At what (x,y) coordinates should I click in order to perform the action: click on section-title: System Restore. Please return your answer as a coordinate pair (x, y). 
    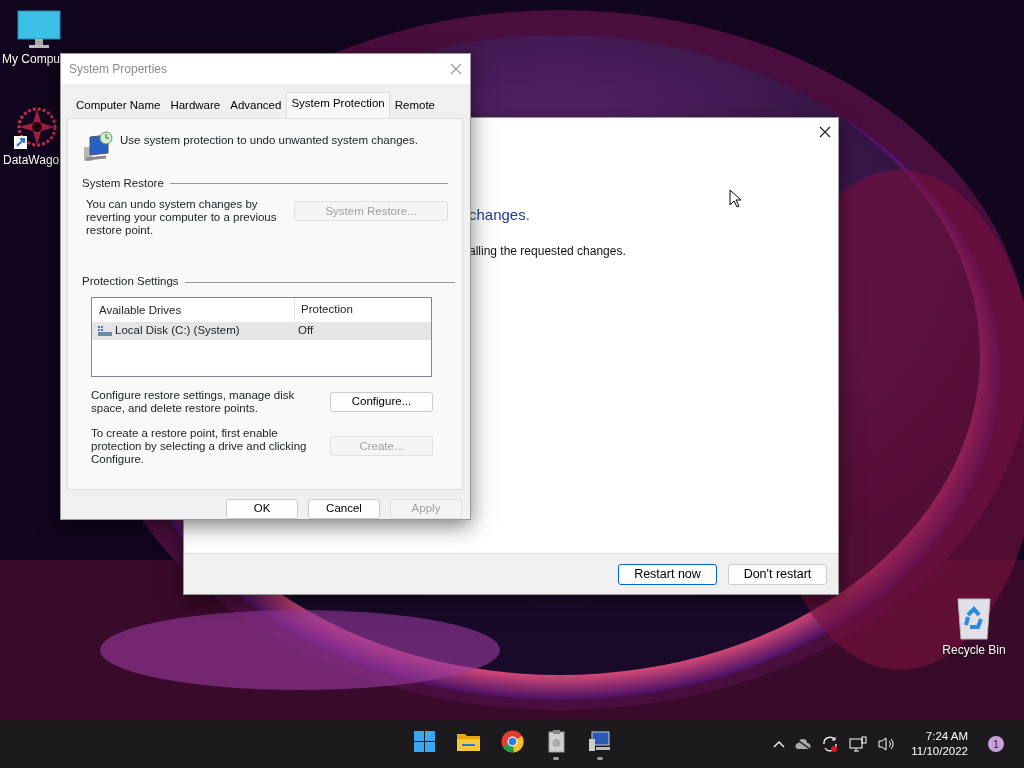
    Looking at the image, I should click on (123, 184).